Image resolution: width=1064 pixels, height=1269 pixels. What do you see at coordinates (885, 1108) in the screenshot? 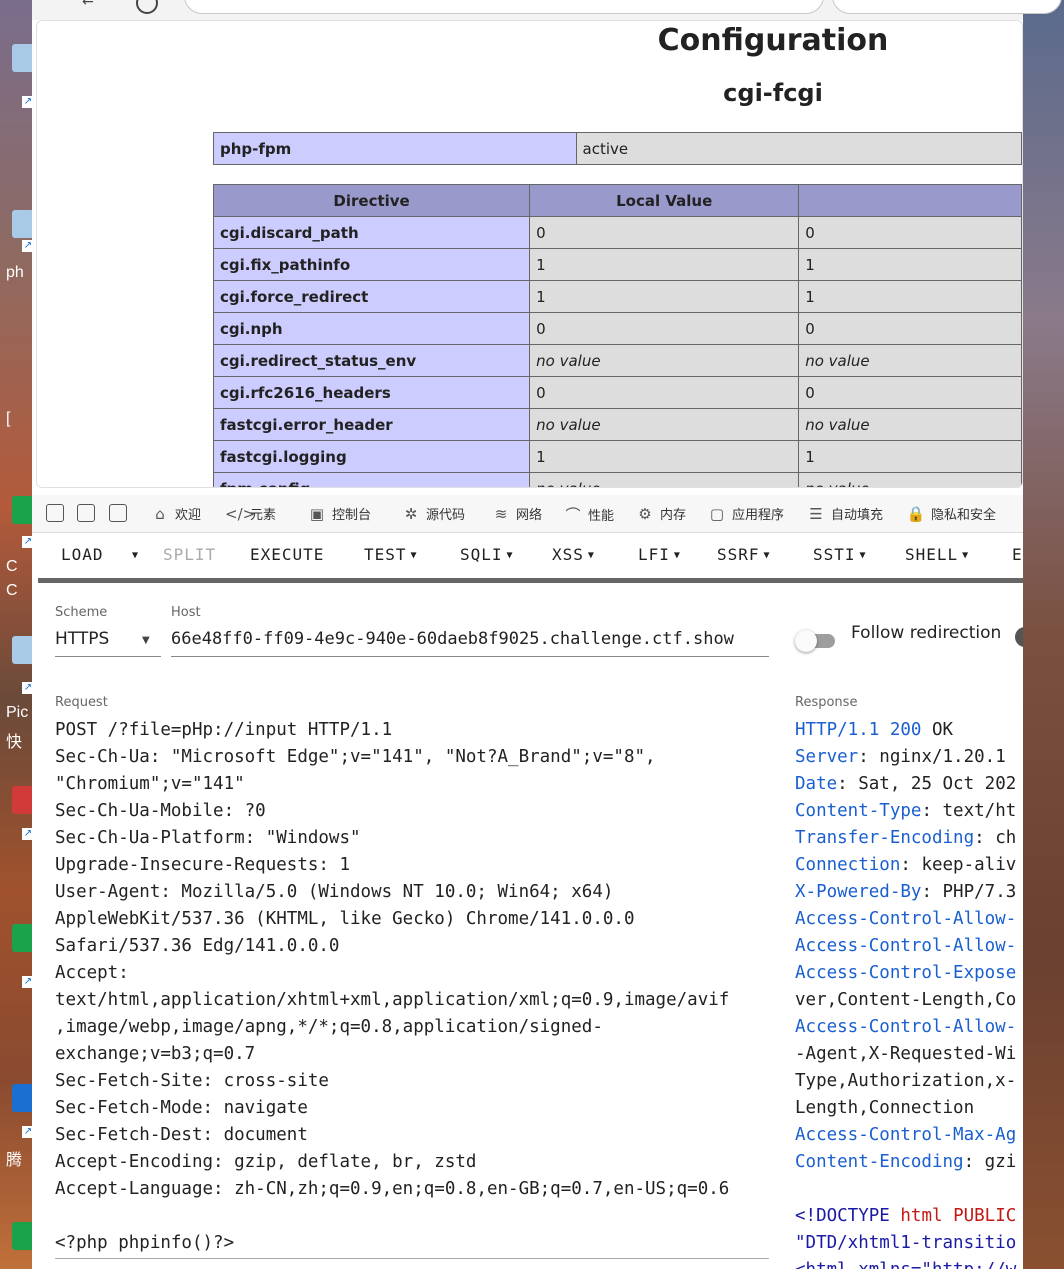
I see `header-continuation: Length,Connection` at bounding box center [885, 1108].